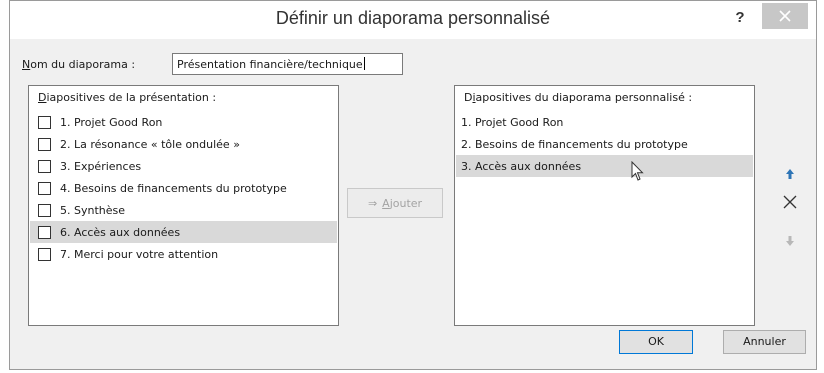  Describe the element at coordinates (287, 64) in the screenshot. I see `show-name-input: Présentation financière/technique` at that location.